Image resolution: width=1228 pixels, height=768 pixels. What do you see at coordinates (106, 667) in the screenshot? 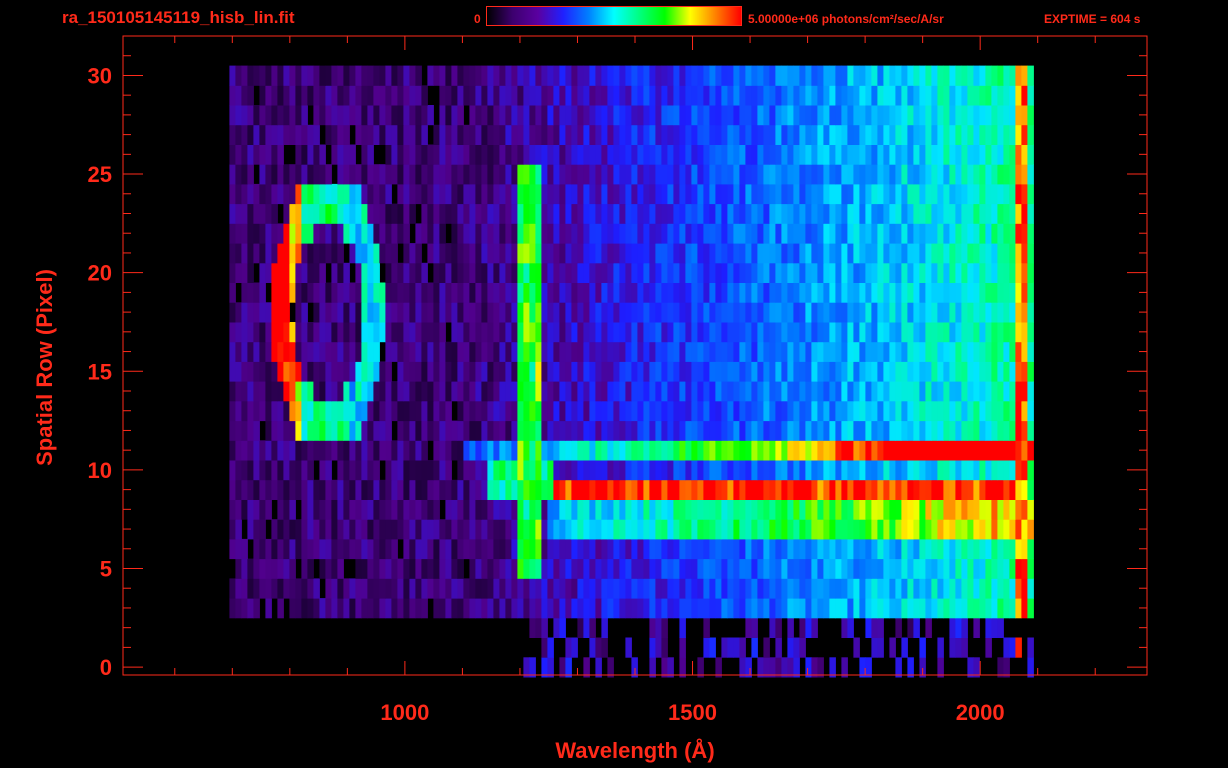
I see `y-tick-label: 0` at bounding box center [106, 667].